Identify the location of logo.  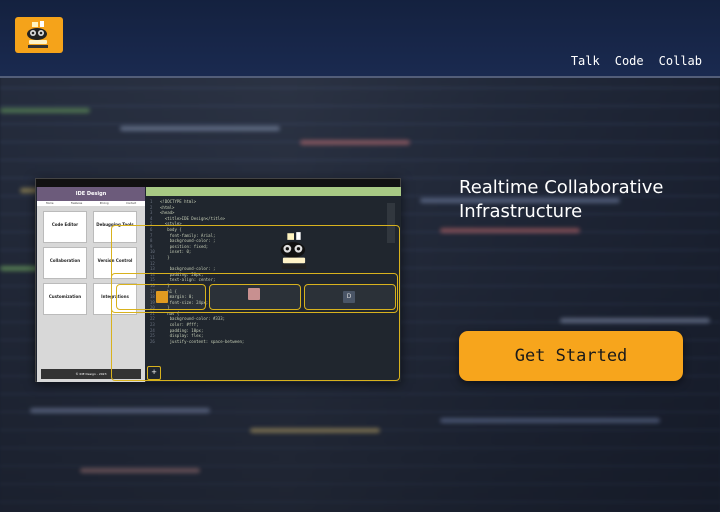
(39, 35).